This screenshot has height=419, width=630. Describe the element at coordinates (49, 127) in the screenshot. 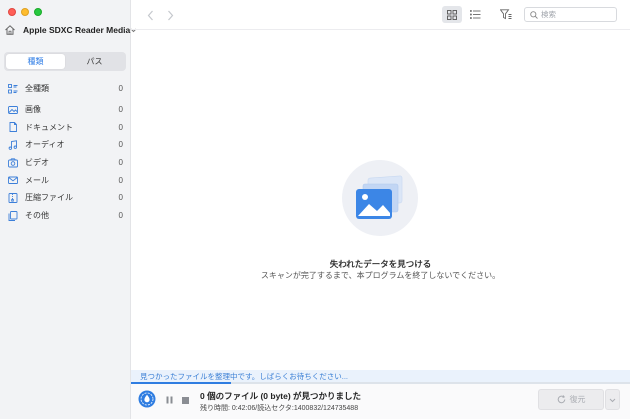

I see `category-label: ドキュメント` at that location.